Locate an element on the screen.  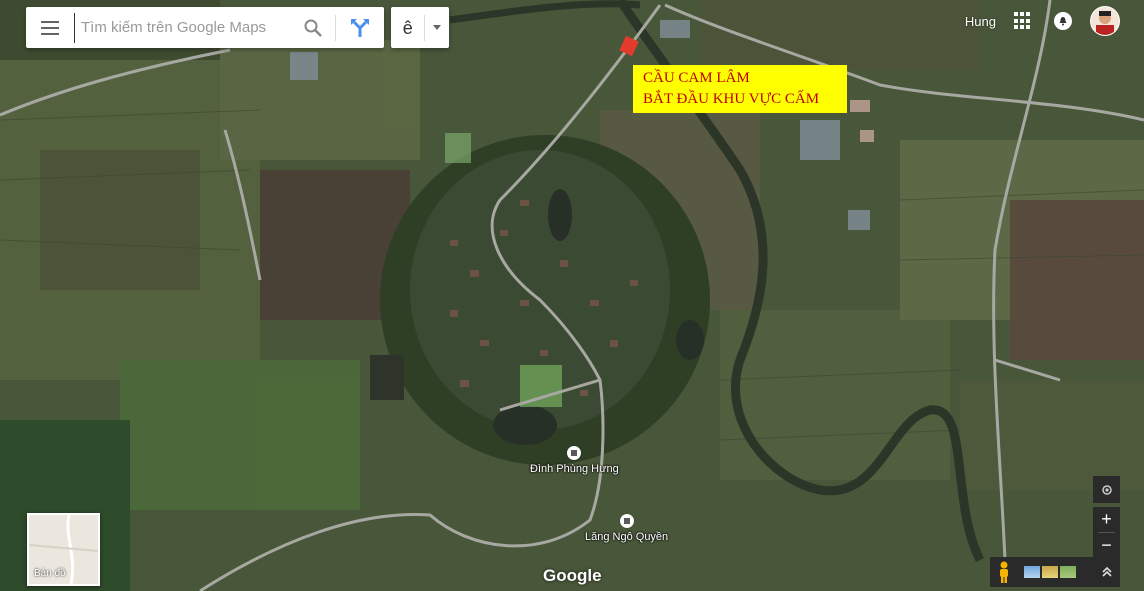
place-label: Đình Phùng Hưng is located at coordinates (574, 469).